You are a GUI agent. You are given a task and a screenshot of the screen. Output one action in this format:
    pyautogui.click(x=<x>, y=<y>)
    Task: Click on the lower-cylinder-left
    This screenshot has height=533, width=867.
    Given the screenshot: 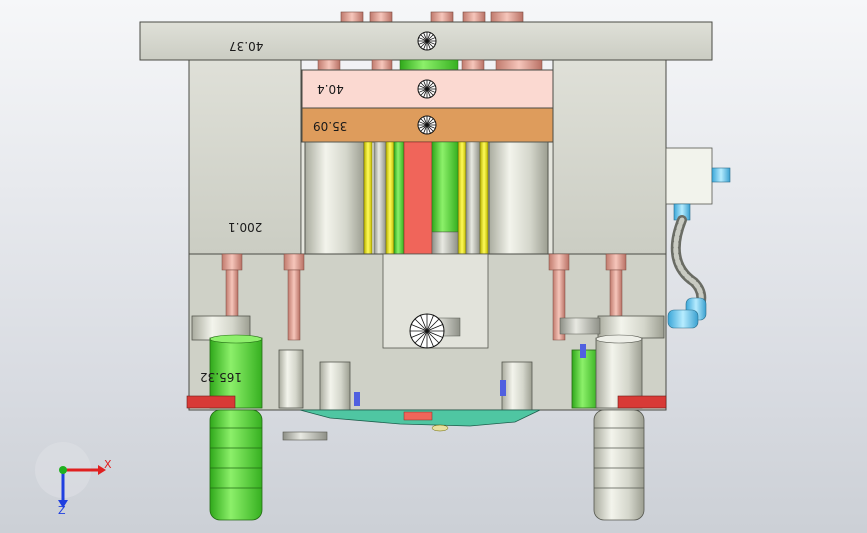 What is the action you would take?
    pyautogui.click(x=236, y=465)
    